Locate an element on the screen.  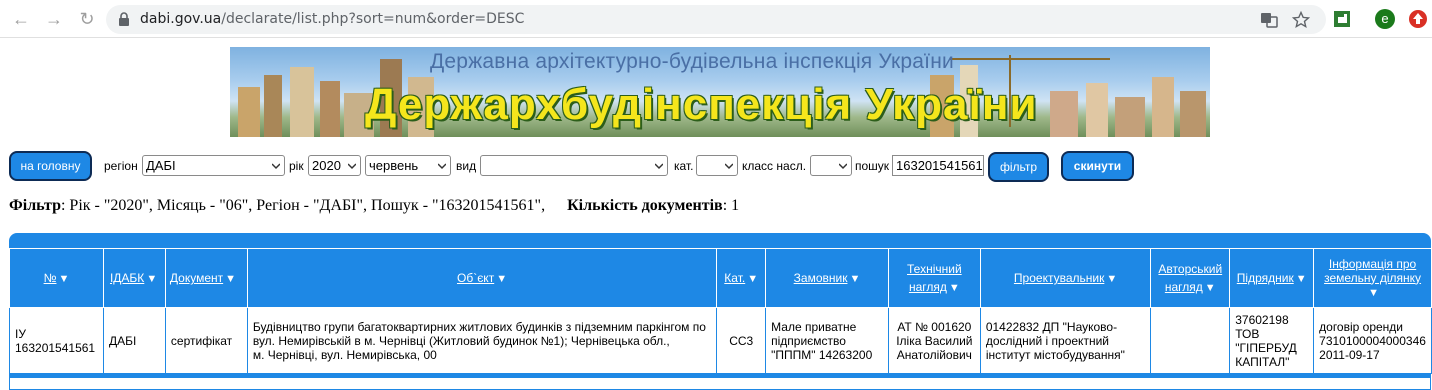
lock-icon is located at coordinates (124, 19).